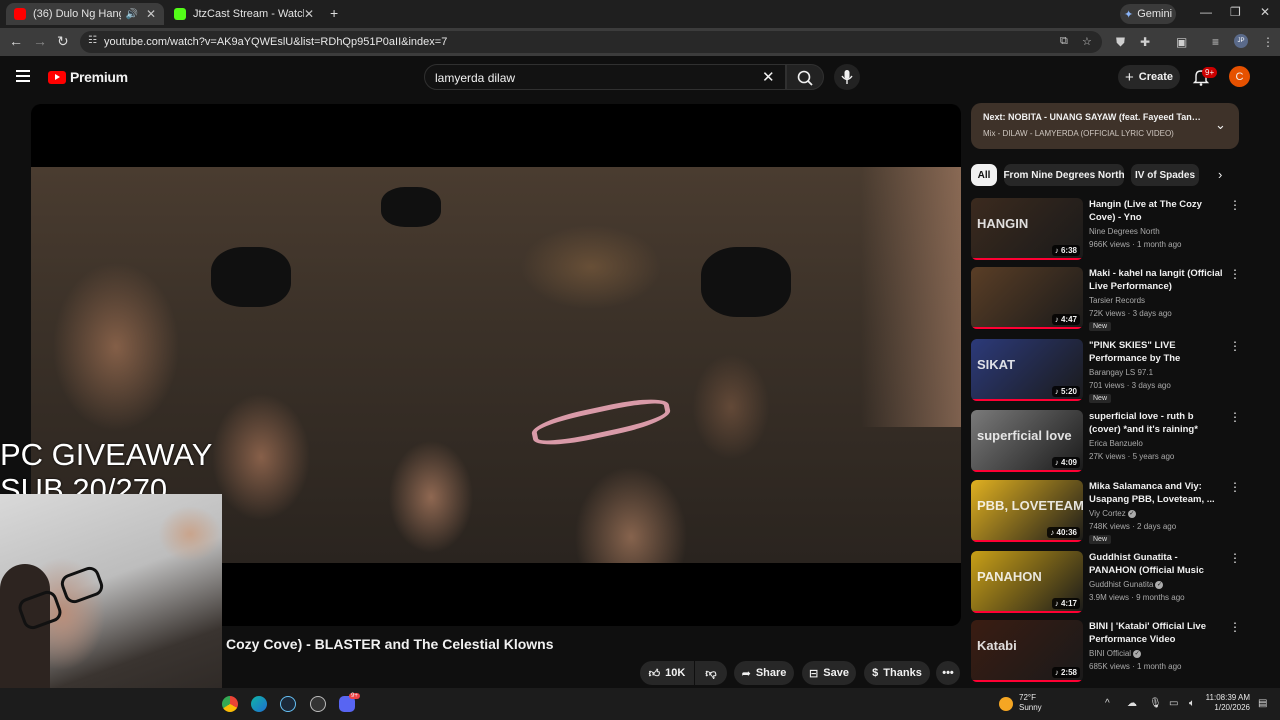 The height and width of the screenshot is (720, 1280). Describe the element at coordinates (92, 40) in the screenshot. I see `site-info-icon: ☷` at that location.